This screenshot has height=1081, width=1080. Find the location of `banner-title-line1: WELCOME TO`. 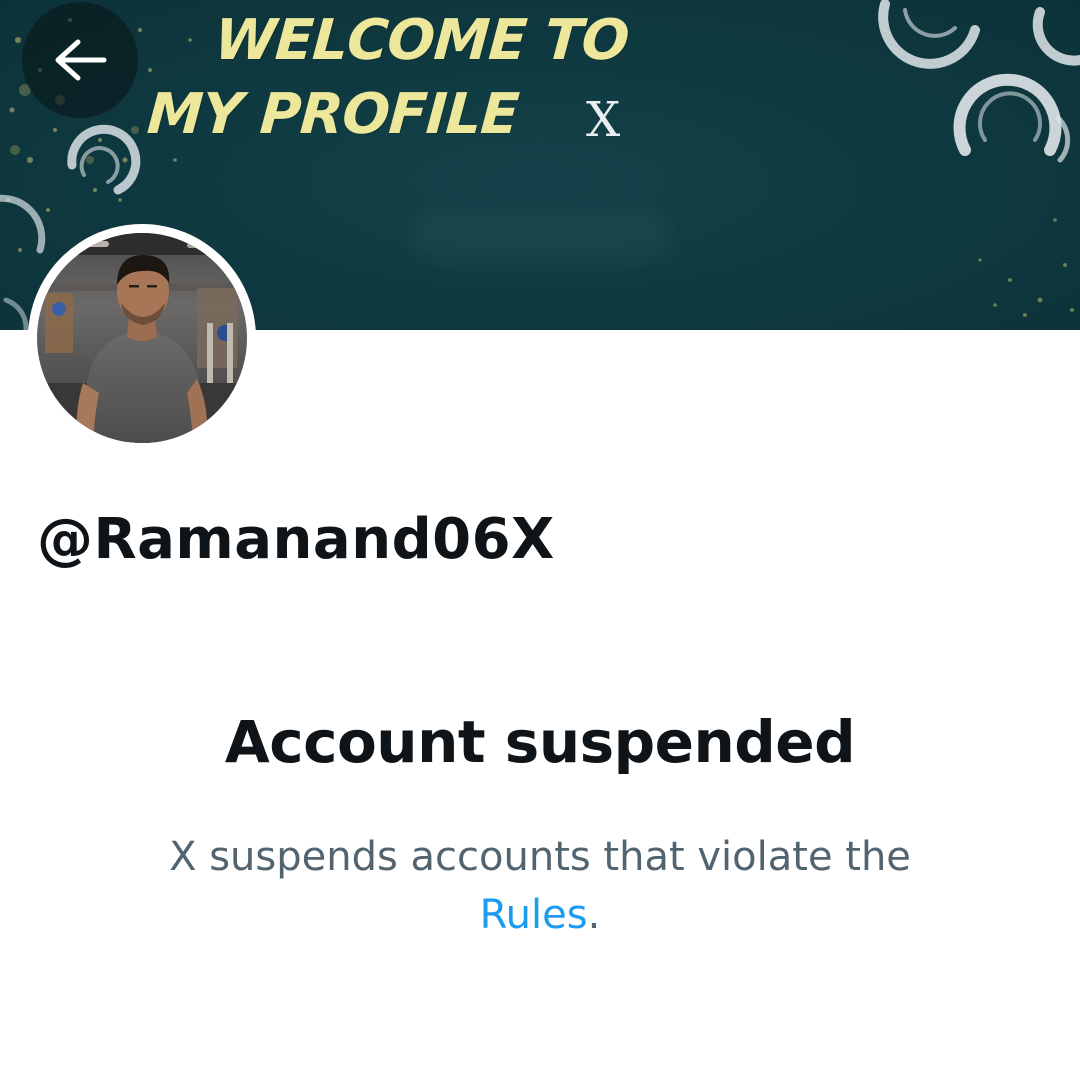

banner-title-line1: WELCOME TO is located at coordinates (421, 40).